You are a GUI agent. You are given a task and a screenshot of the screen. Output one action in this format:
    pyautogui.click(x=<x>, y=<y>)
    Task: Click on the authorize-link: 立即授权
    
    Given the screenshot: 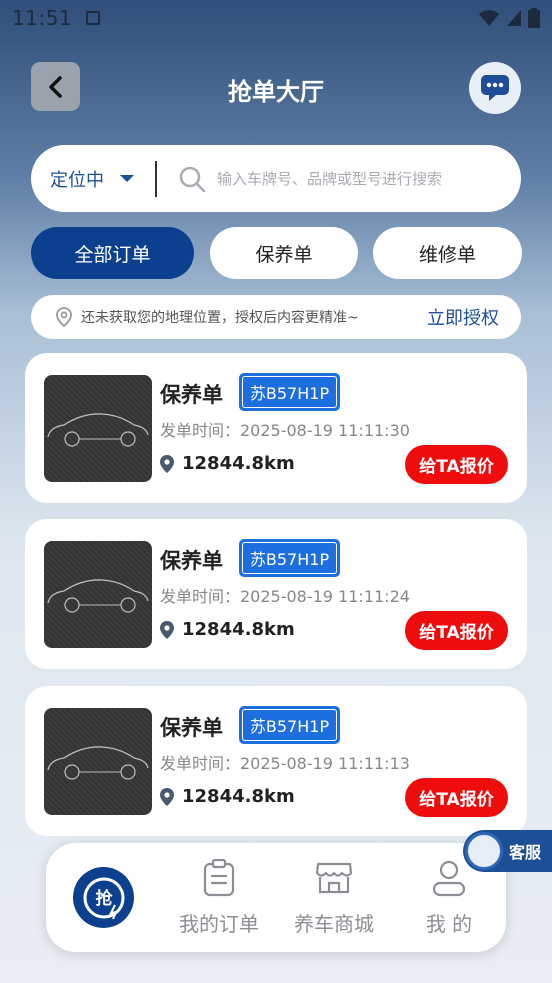 What is the action you would take?
    pyautogui.click(x=463, y=317)
    